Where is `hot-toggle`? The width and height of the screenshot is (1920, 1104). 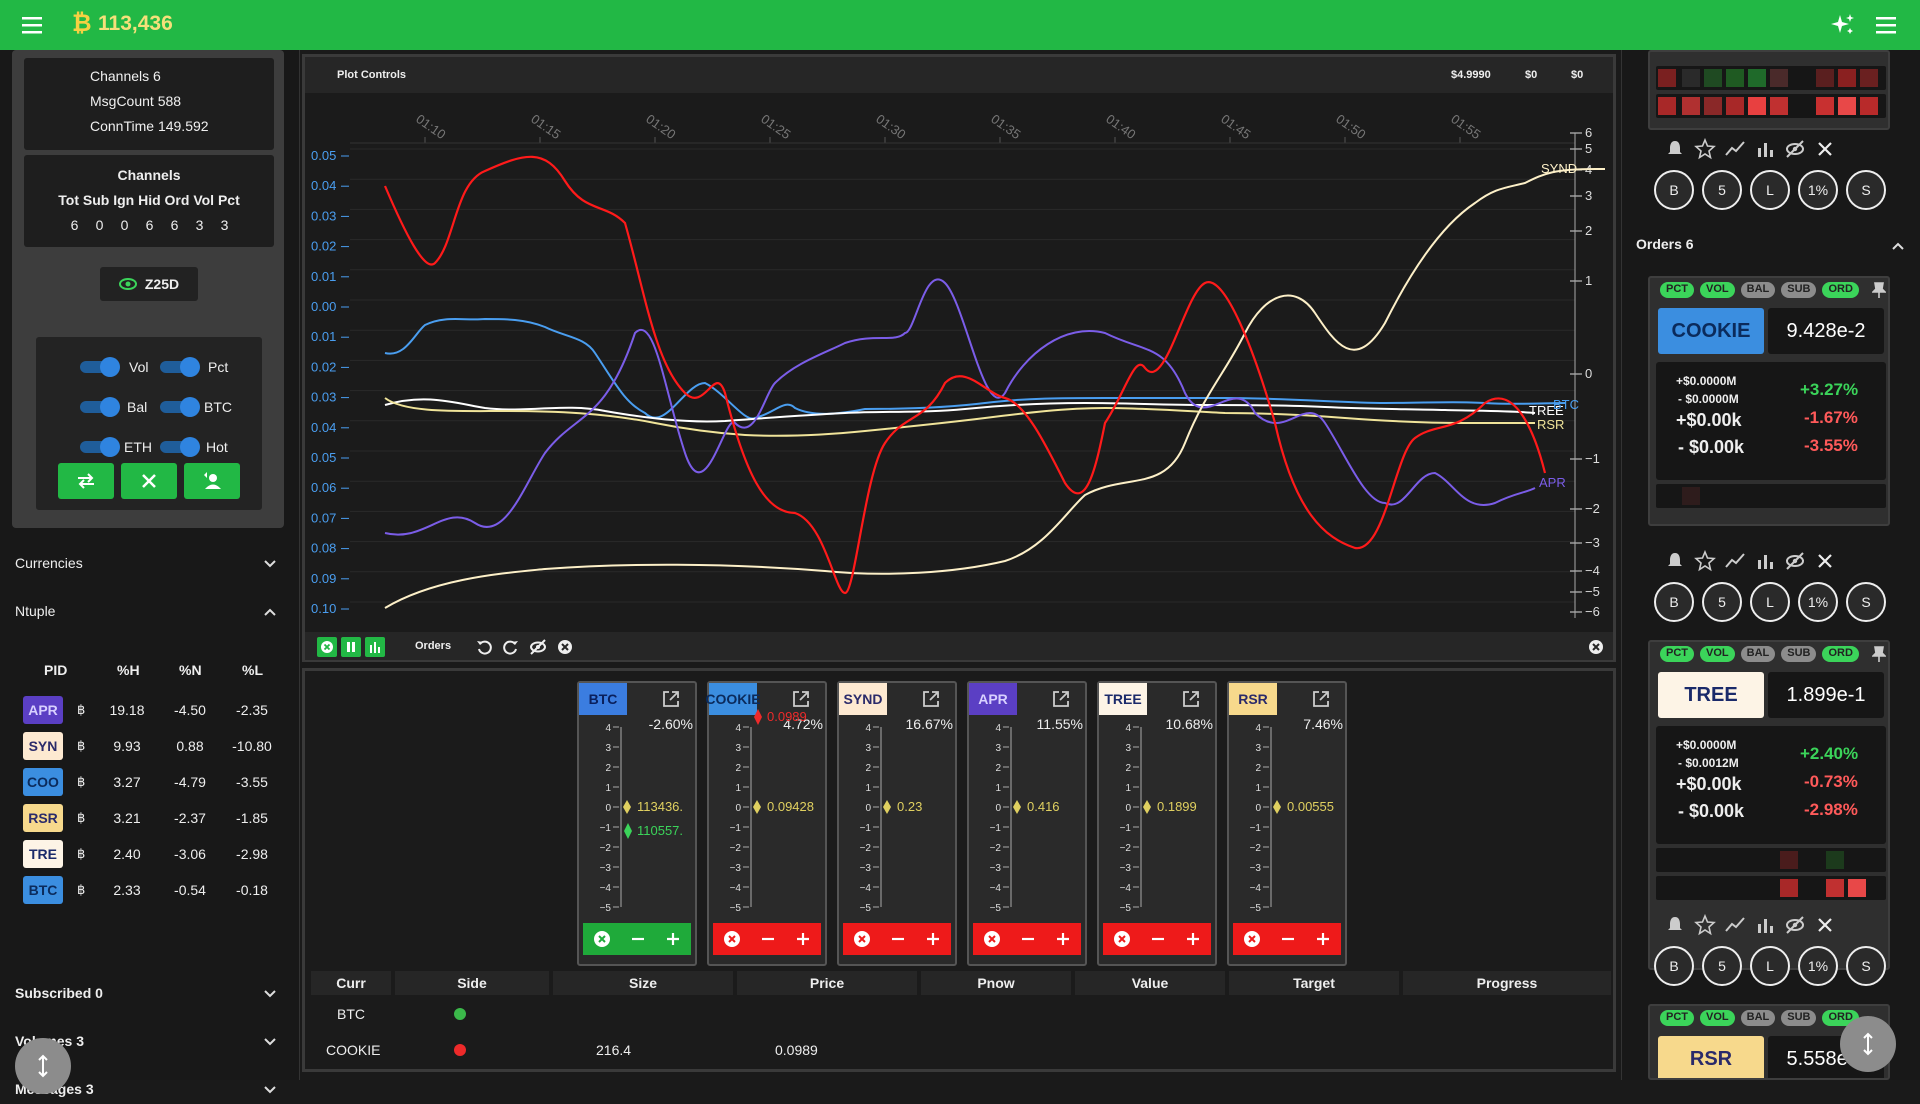
hot-toggle is located at coordinates (180, 447).